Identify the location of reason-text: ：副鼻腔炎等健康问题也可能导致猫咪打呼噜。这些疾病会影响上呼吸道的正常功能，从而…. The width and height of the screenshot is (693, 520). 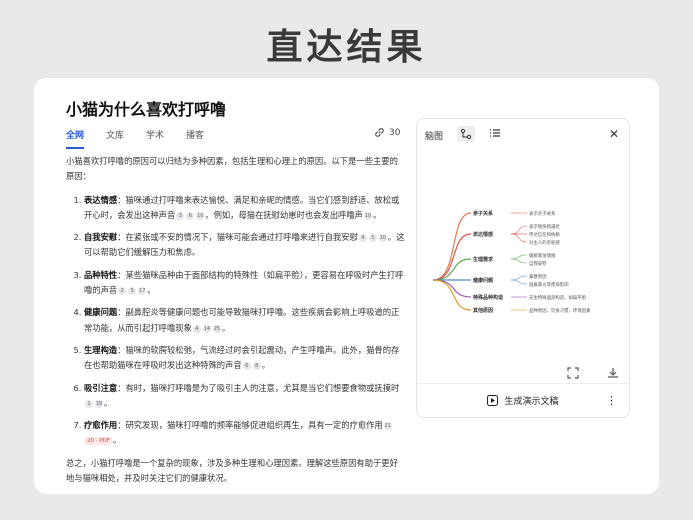
(242, 320).